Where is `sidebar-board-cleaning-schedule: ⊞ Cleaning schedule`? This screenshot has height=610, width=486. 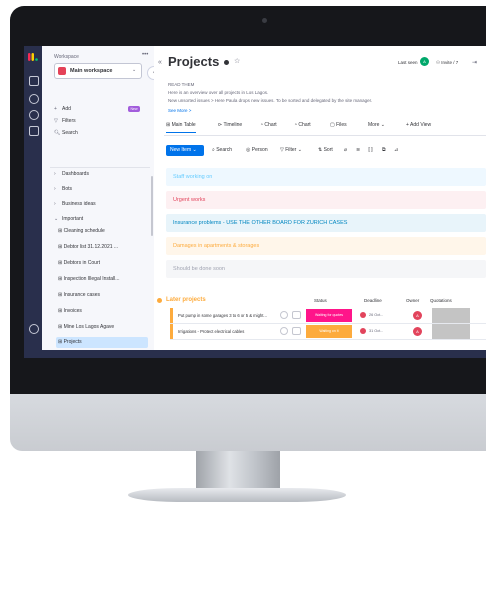
sidebar-board-cleaning-schedule: ⊞ Cleaning schedule is located at coordinates (101, 231).